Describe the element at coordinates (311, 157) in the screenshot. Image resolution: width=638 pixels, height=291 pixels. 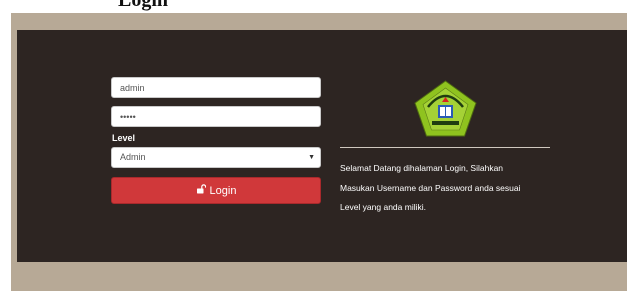
I see `chevron-down-icon: ▼` at that location.